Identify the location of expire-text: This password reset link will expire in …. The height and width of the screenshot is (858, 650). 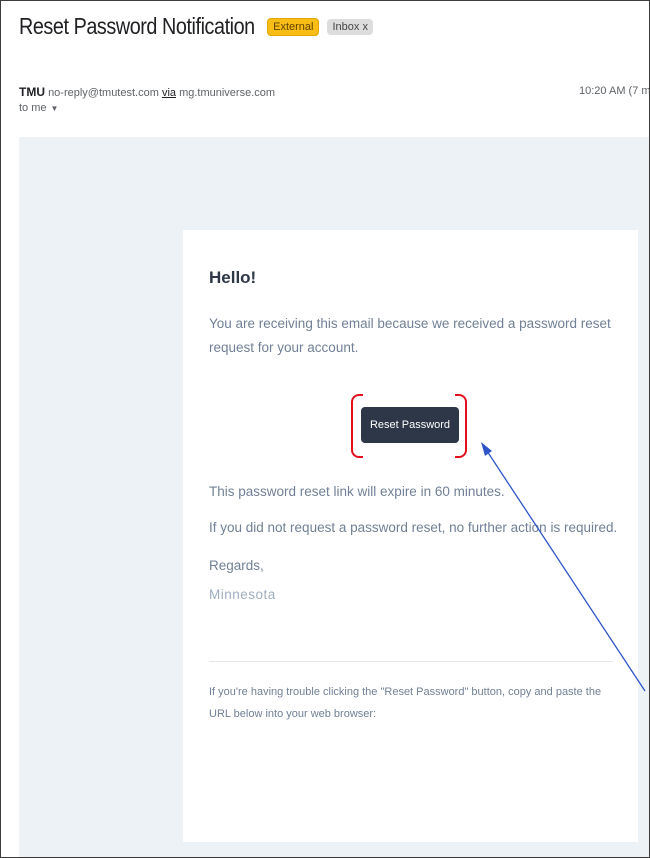
(357, 491).